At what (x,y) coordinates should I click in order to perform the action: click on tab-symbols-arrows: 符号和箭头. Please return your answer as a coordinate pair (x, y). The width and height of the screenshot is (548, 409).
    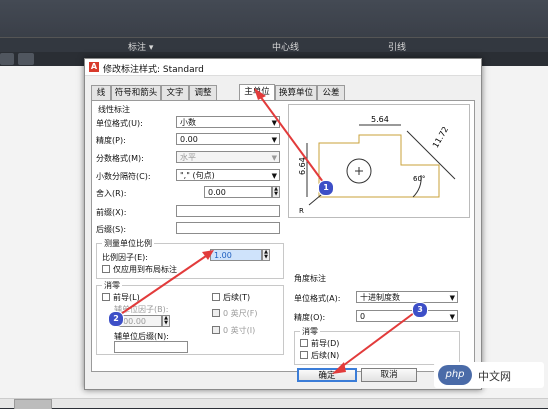
    Looking at the image, I should click on (136, 92).